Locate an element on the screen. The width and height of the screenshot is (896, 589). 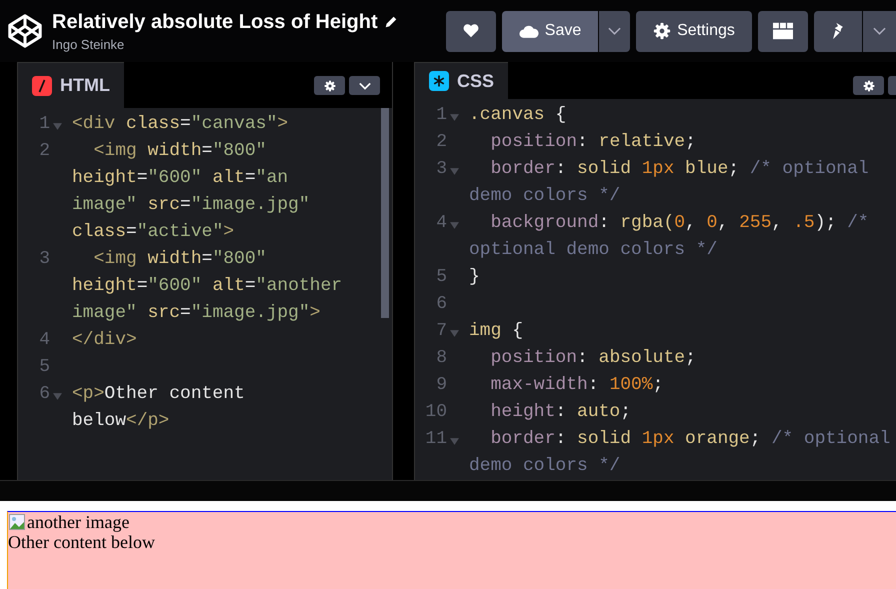
code-line: border: solid 1px blue; /* optional is located at coordinates (679, 169).